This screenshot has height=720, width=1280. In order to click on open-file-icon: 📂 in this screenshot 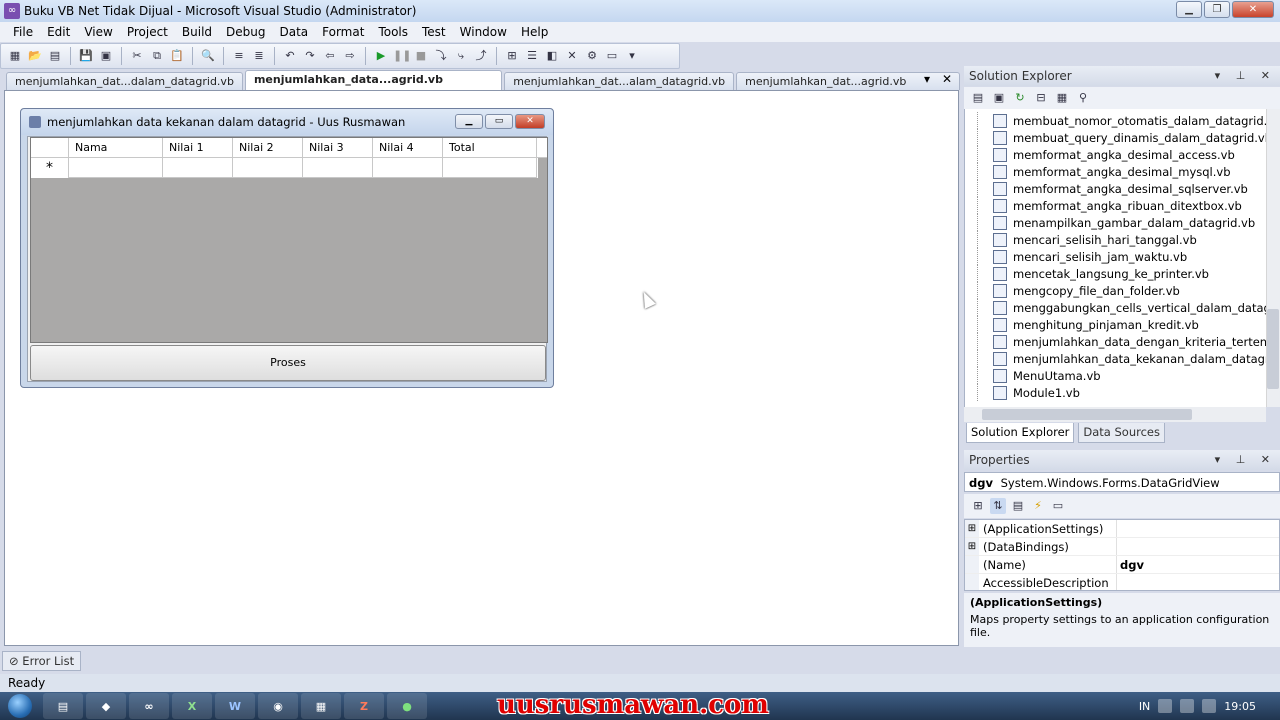, I will do `click(35, 56)`.